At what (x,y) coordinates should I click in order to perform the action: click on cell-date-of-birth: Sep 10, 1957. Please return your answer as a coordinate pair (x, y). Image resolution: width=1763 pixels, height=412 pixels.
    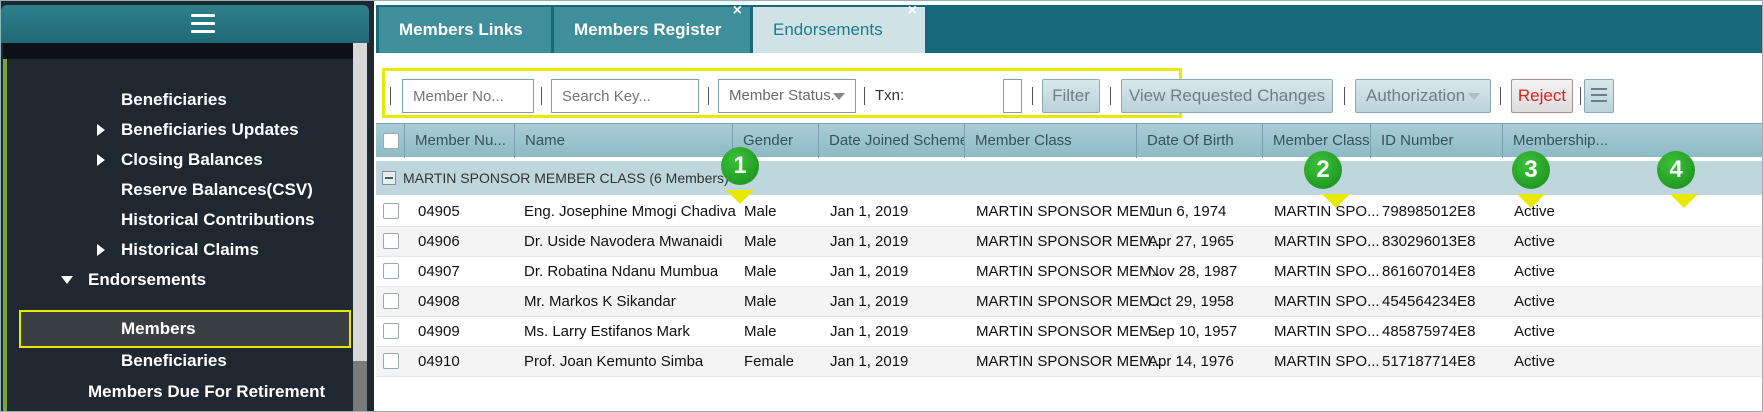
    Looking at the image, I should click on (1193, 331).